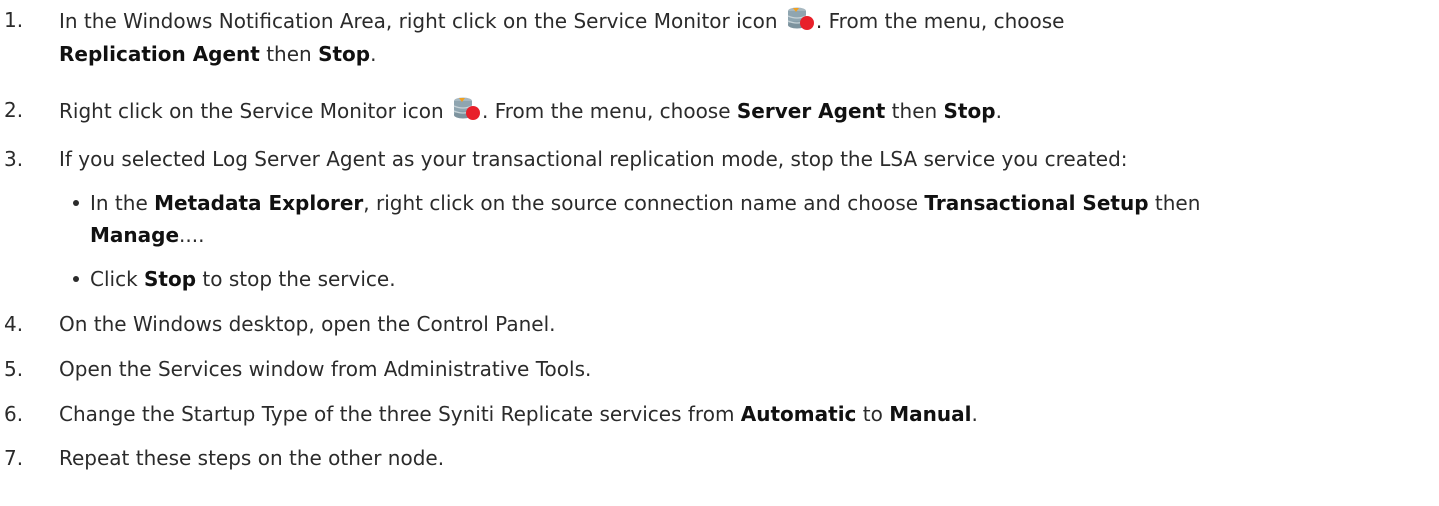 Image resolution: width=1439 pixels, height=506 pixels. What do you see at coordinates (252, 458) in the screenshot?
I see `step-text: Repeat these steps on the other node.` at bounding box center [252, 458].